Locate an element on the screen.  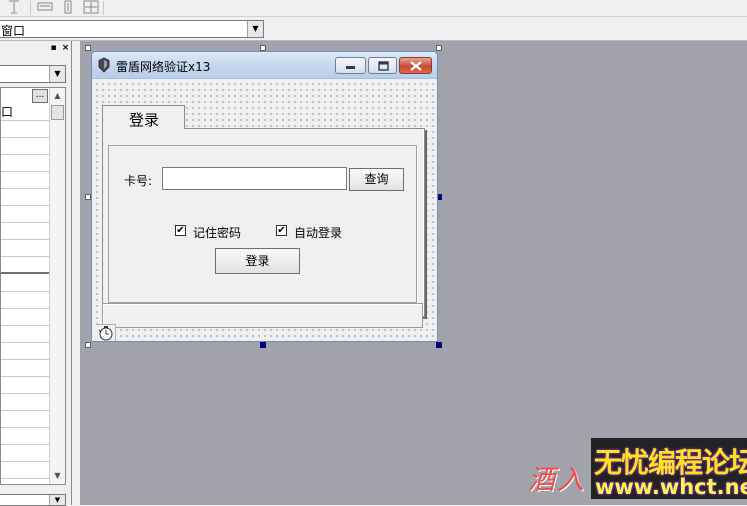
layout-toolbar is located at coordinates (373, 8).